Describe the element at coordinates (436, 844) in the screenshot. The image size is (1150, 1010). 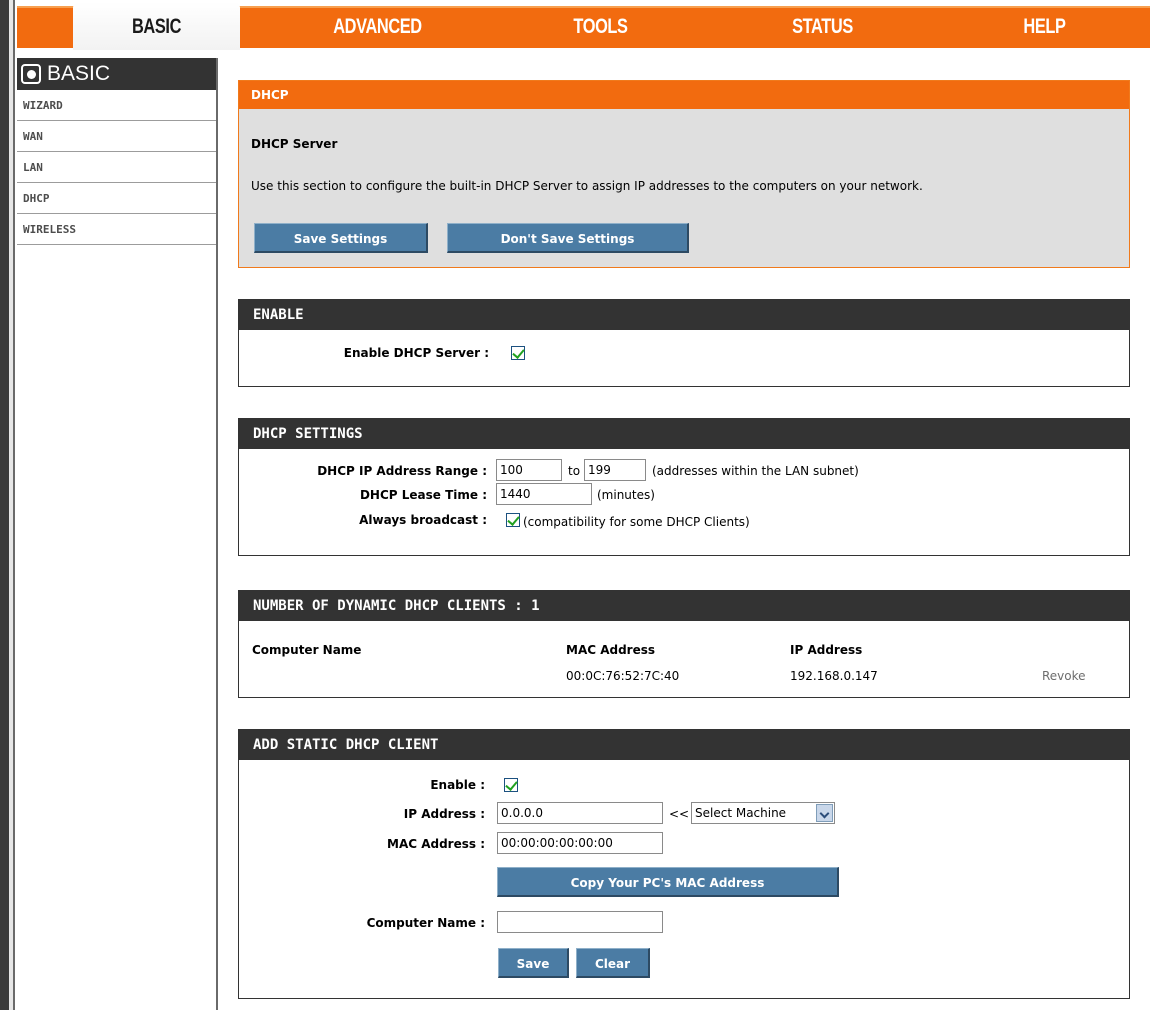
I see `static-mac-label: MAC Address :` at that location.